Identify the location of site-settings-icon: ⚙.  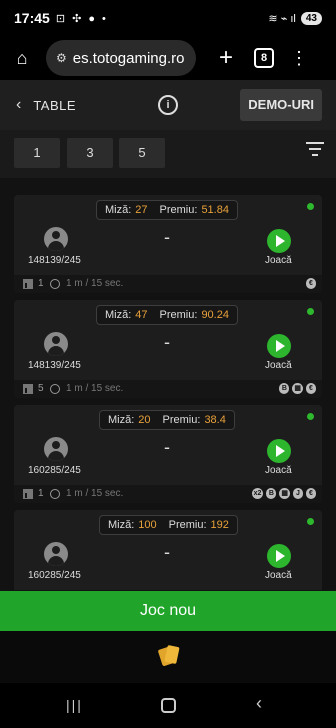
(61, 58).